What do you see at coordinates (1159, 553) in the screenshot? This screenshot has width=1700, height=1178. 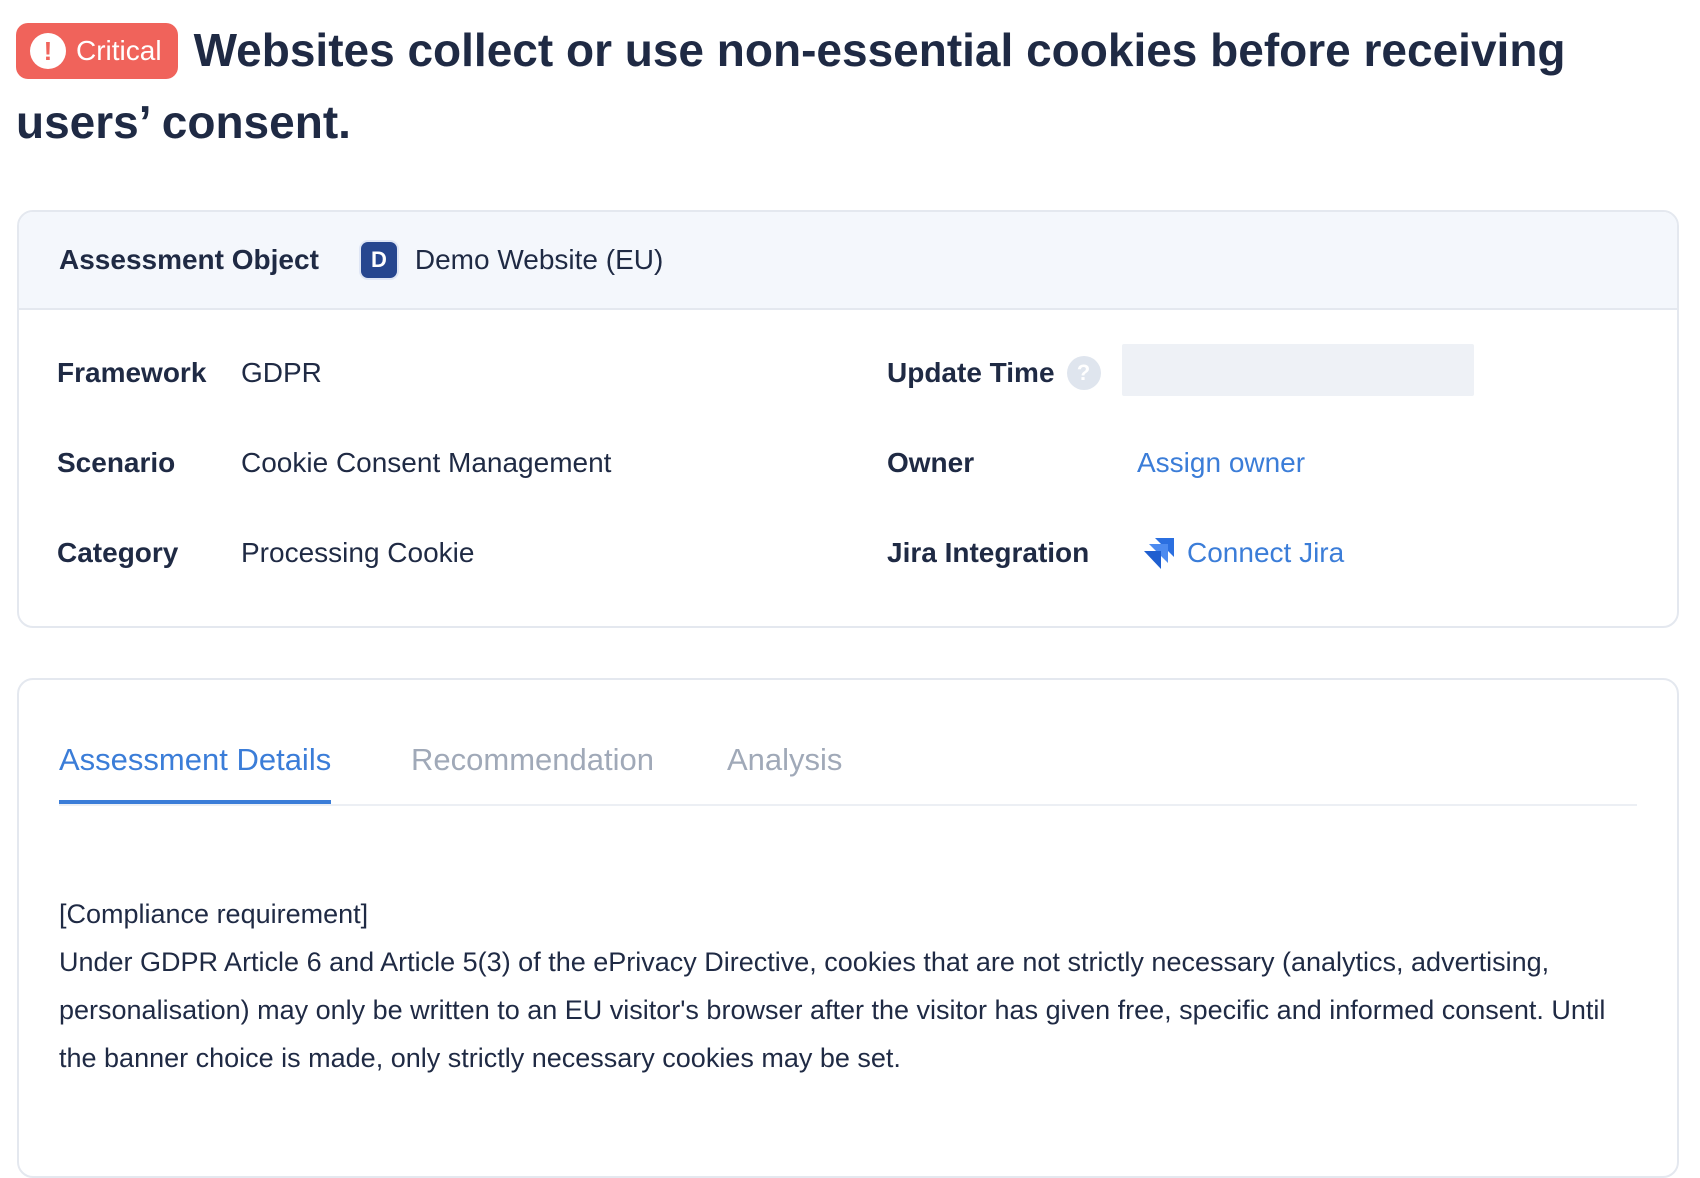 I see `jira-icon` at bounding box center [1159, 553].